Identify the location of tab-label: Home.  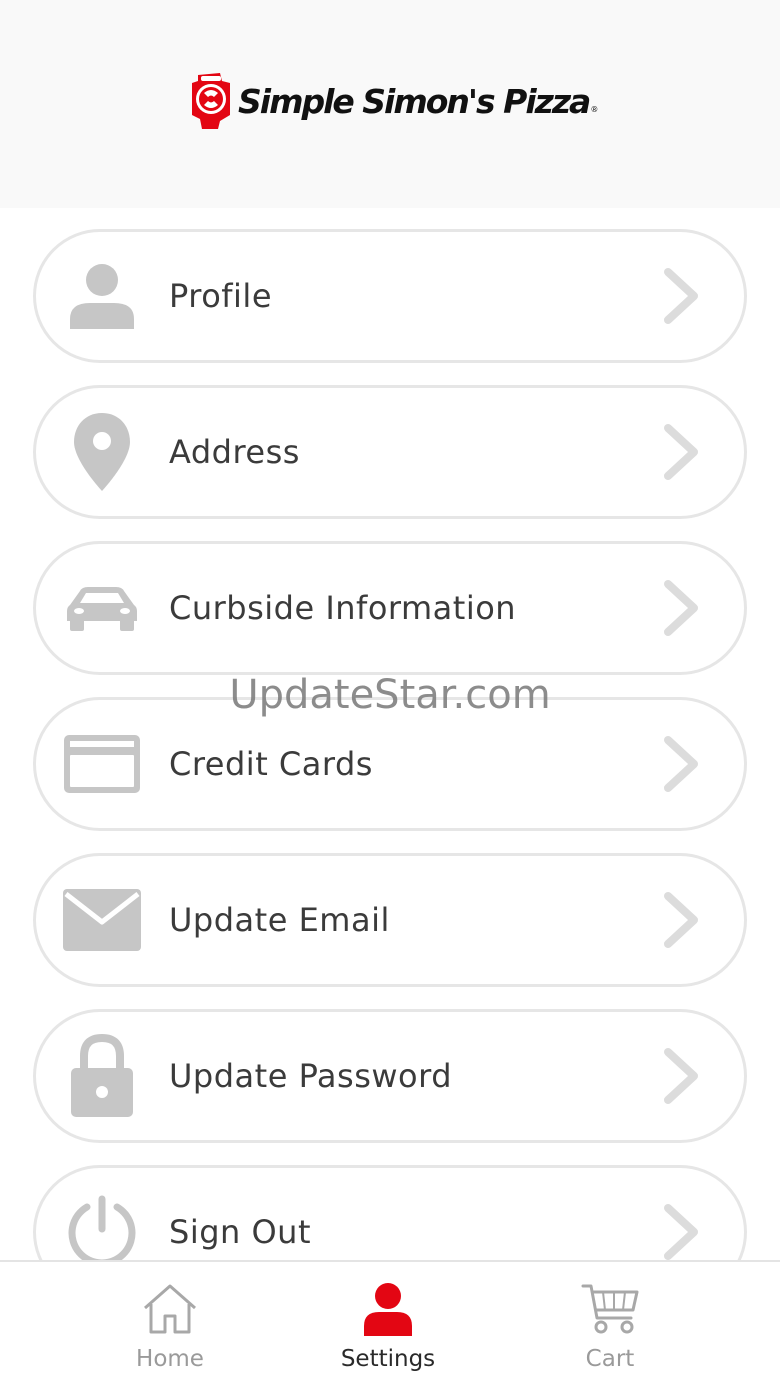
(170, 1359).